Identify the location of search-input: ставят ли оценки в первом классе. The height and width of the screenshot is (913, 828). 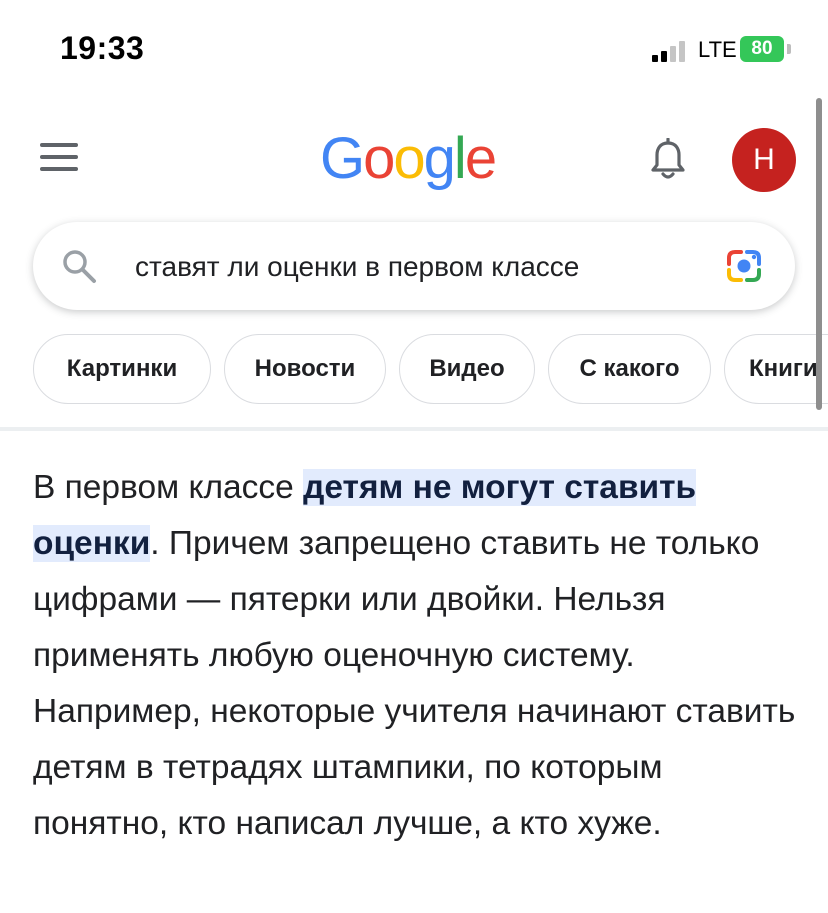
(357, 267).